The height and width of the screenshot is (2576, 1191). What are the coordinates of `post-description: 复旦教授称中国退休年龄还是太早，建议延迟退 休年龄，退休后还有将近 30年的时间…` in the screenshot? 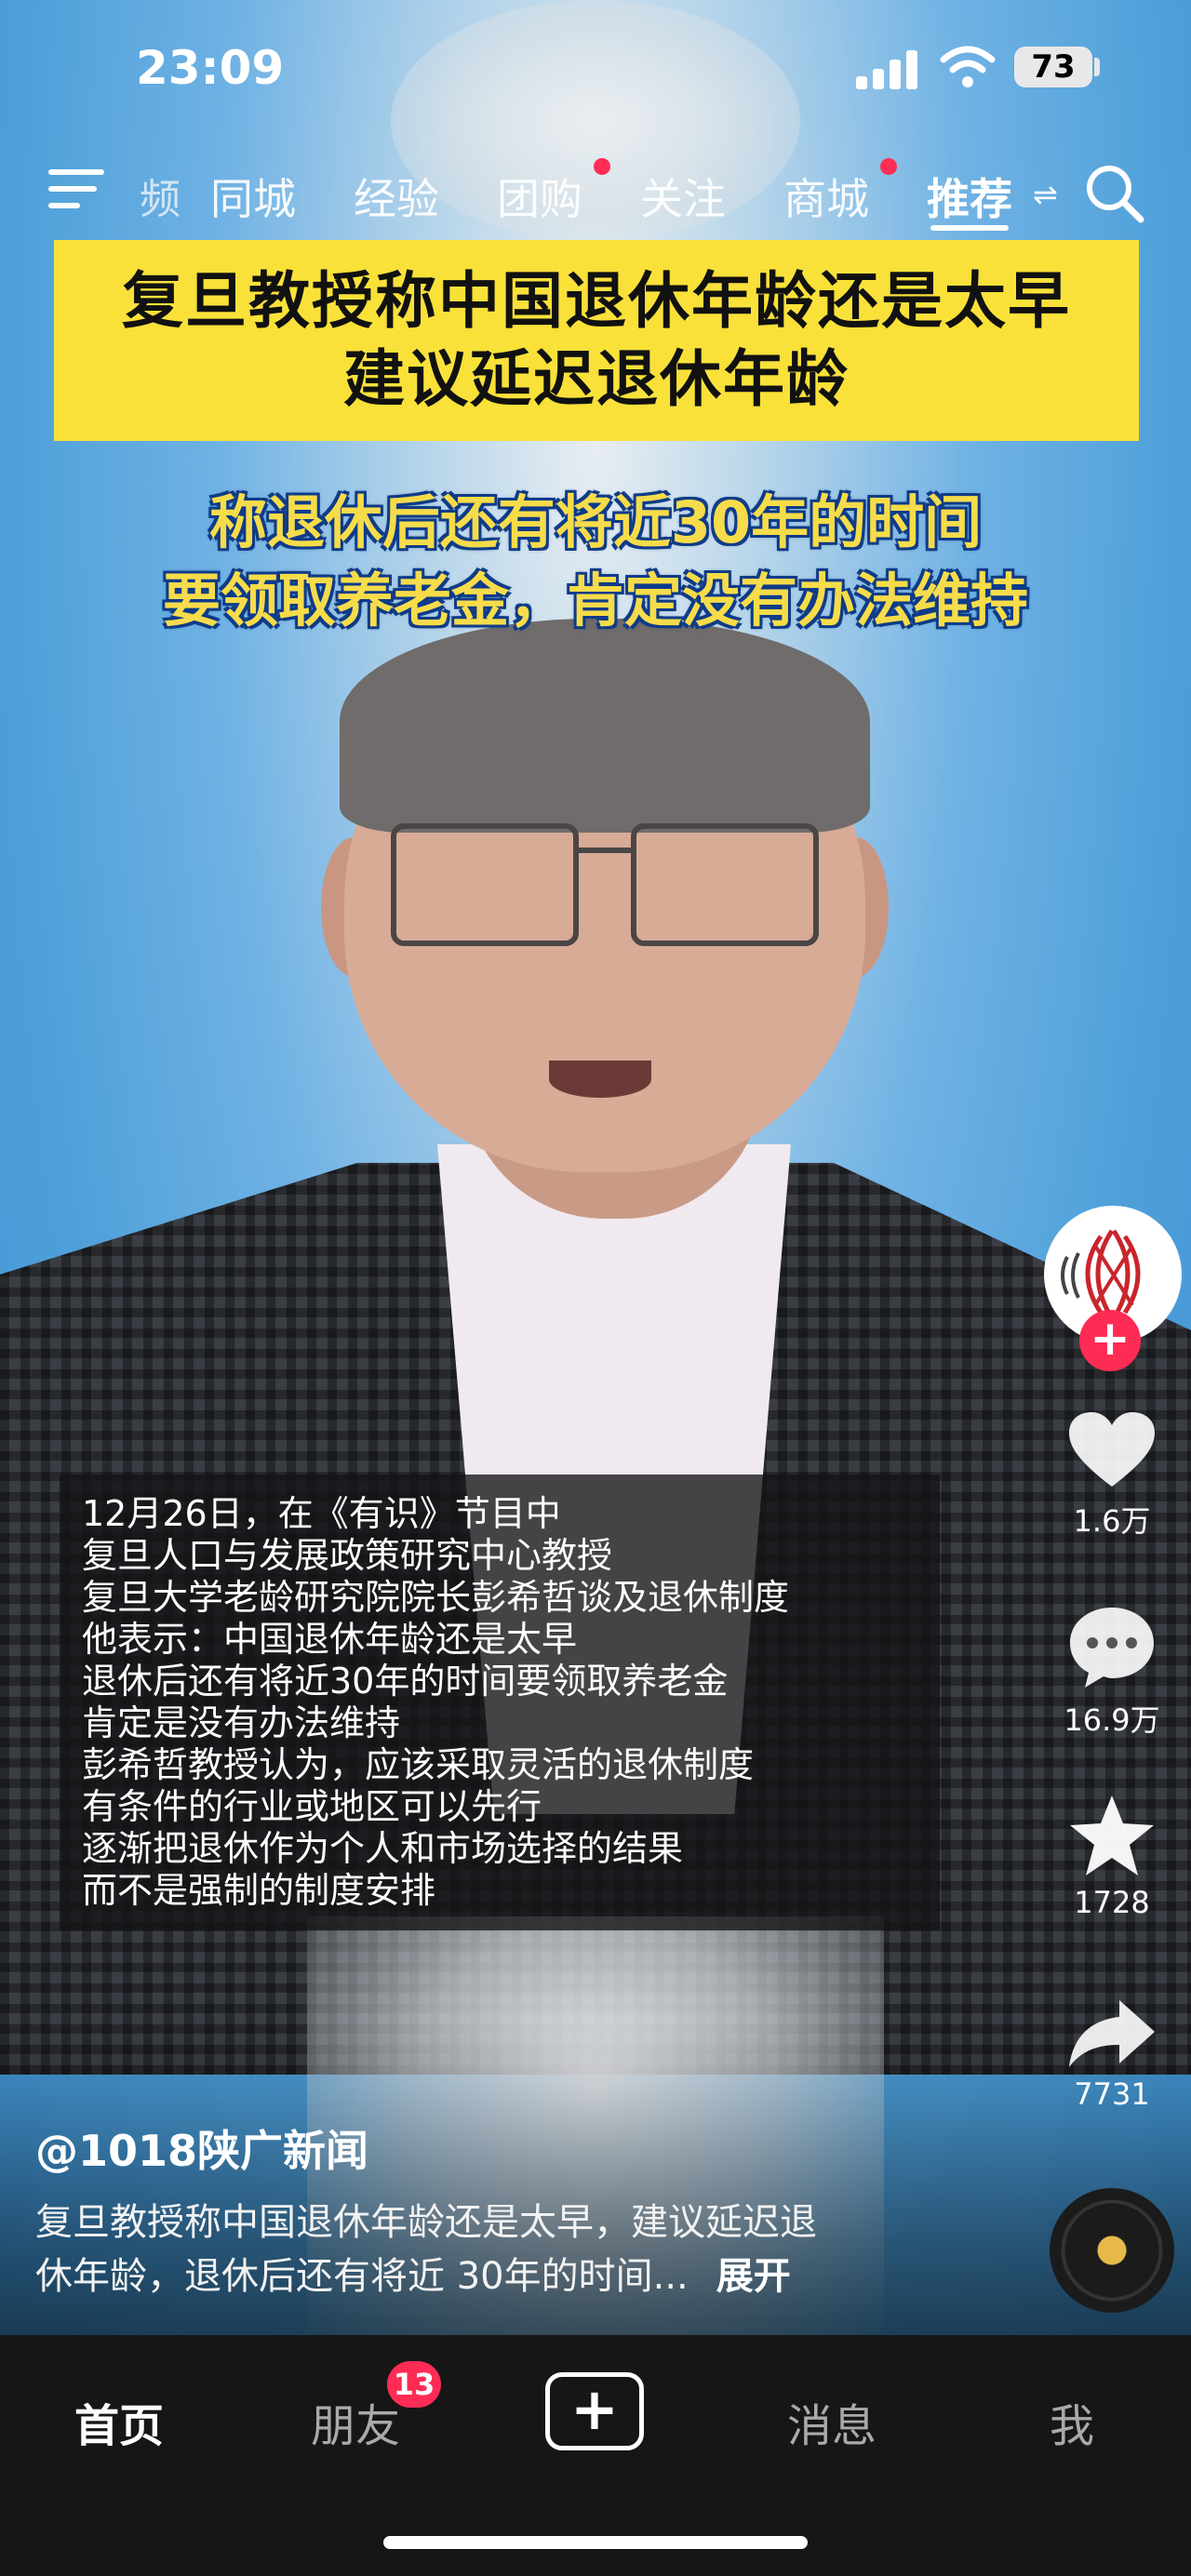 It's located at (500, 2249).